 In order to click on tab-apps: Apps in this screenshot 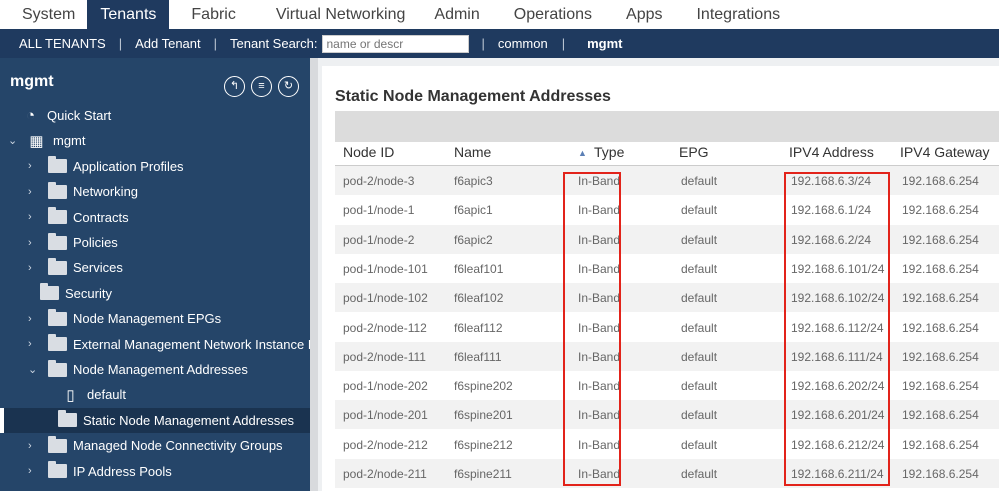, I will do `click(644, 14)`.